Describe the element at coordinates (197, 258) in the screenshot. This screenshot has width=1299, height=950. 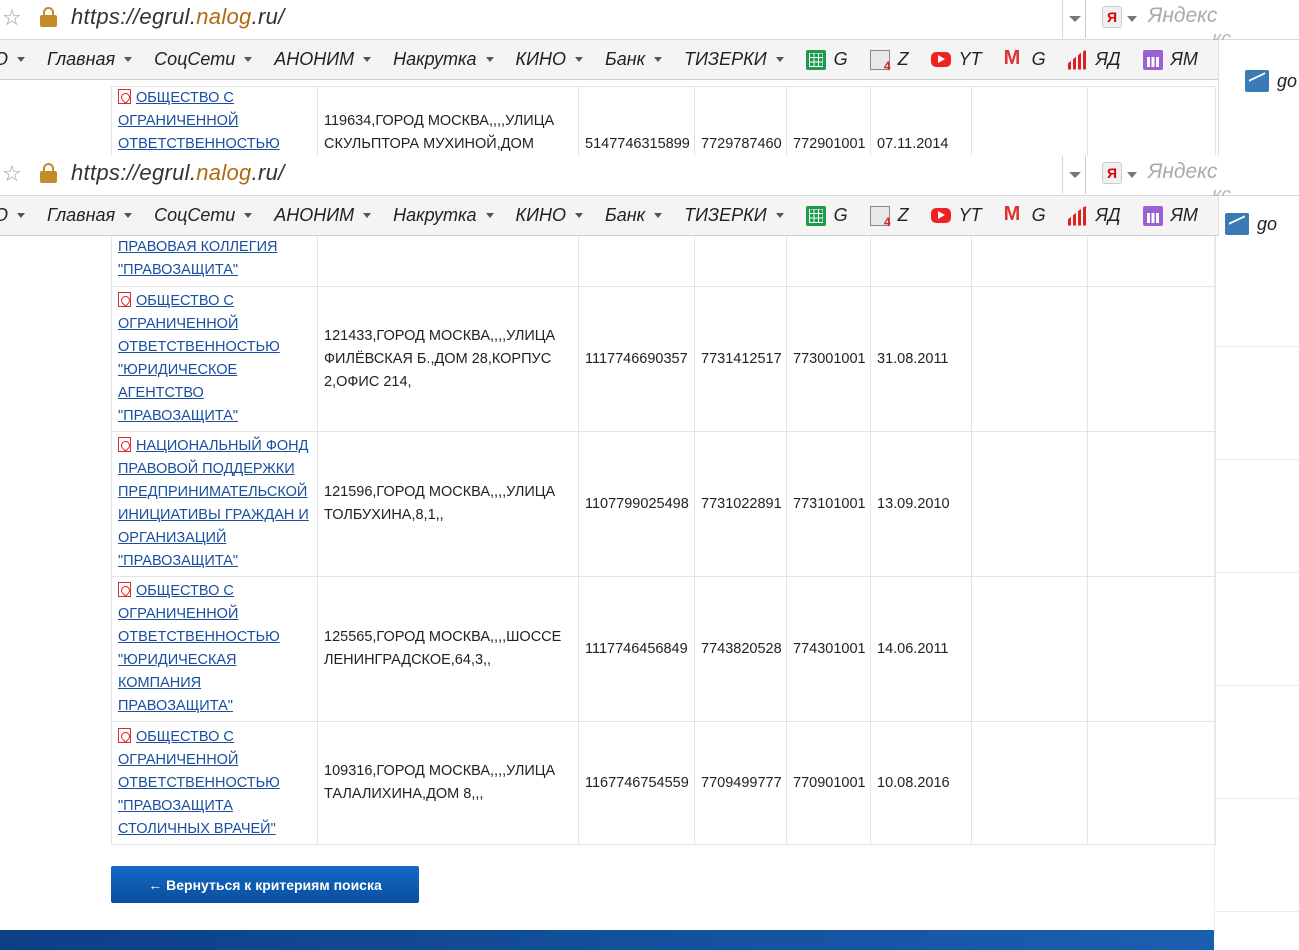
I see `org-name-link: ПРАВОВАЯ КОЛЛЕГИЯ "ПРАВОЗАЩИТА"` at that location.